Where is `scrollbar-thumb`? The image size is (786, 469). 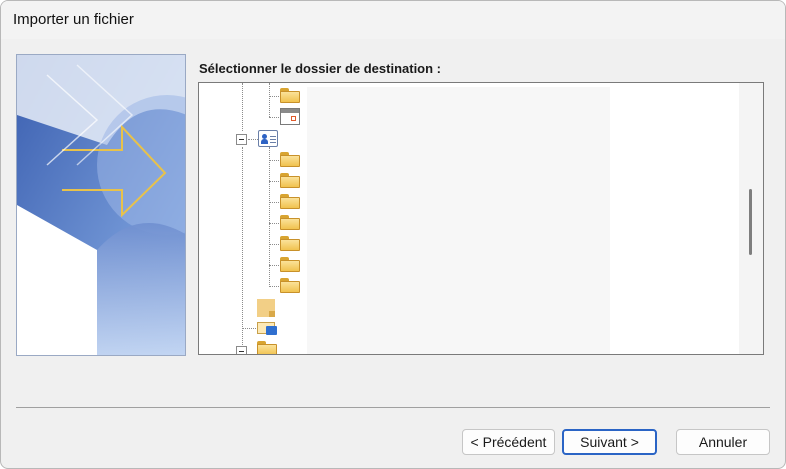
scrollbar-thumb is located at coordinates (750, 222).